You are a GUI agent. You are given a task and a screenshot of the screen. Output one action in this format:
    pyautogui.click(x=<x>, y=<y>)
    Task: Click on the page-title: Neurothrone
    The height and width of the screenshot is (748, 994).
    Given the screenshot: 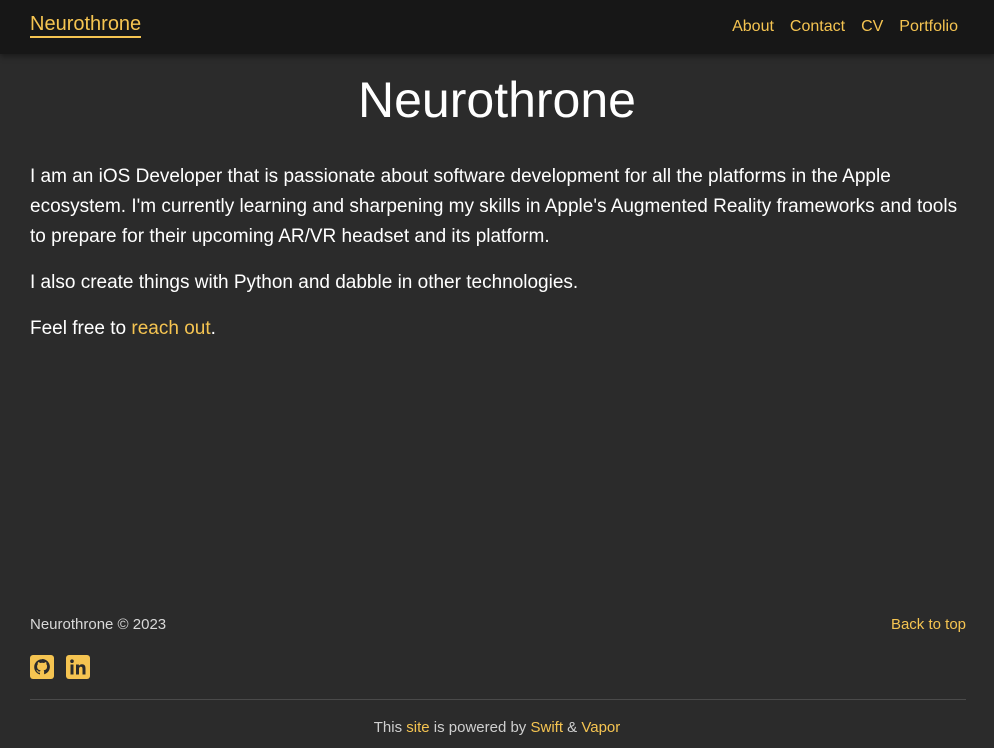 What is the action you would take?
    pyautogui.click(x=497, y=100)
    